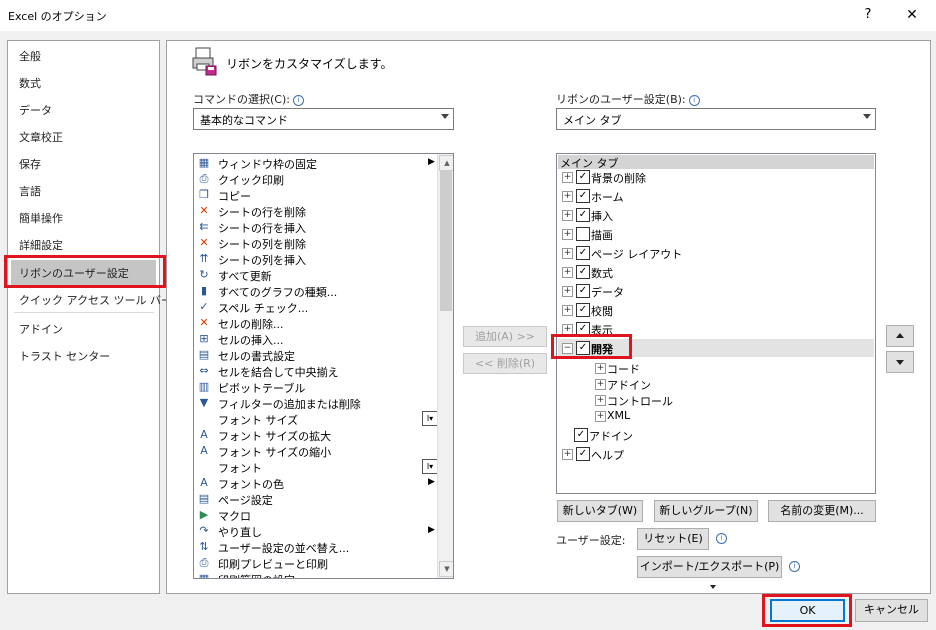 Image resolution: width=936 pixels, height=630 pixels. I want to click on command-label: フォント サイズの拡大, so click(275, 436).